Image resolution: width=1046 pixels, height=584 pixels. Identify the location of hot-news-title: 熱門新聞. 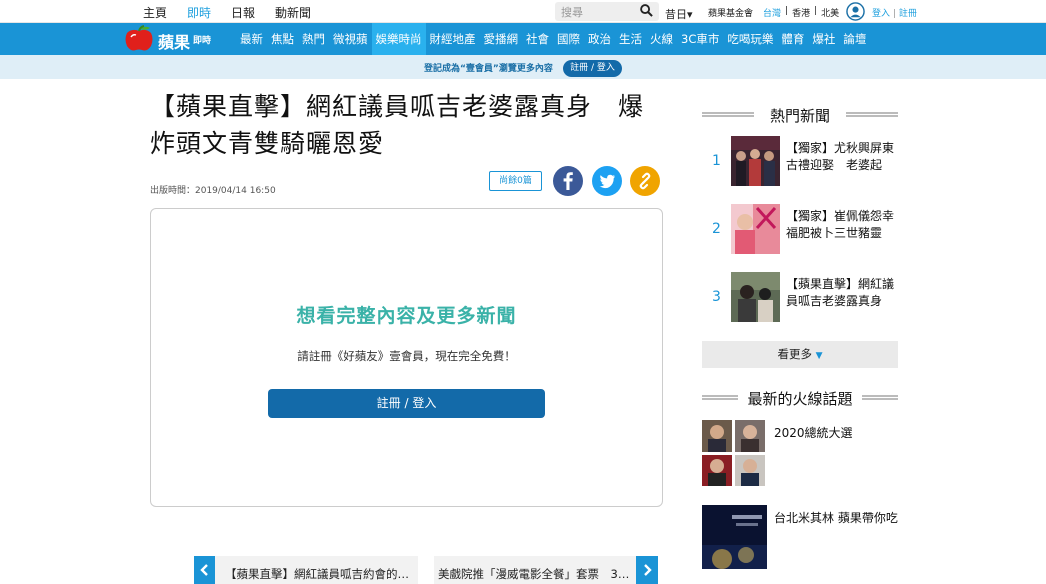
(799, 116).